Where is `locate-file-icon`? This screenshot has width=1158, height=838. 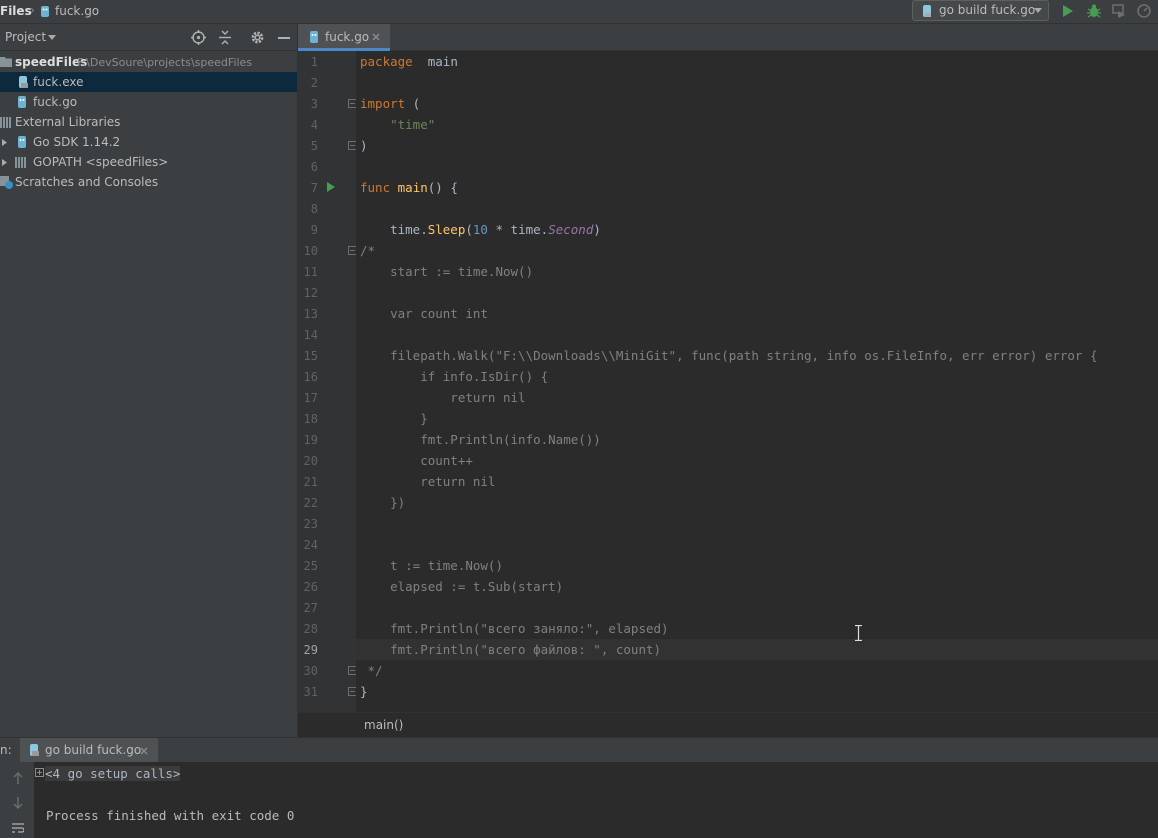
locate-file-icon is located at coordinates (198, 37).